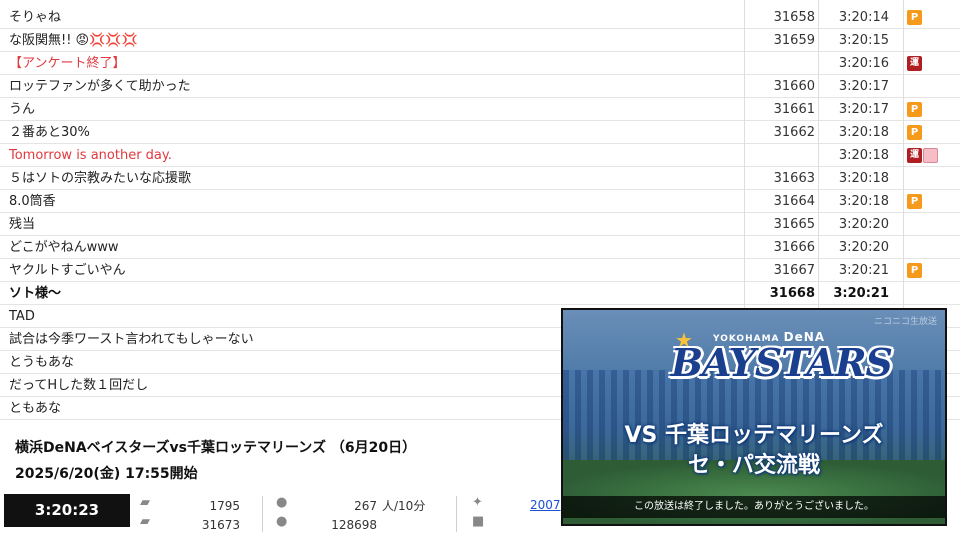  What do you see at coordinates (794, 86) in the screenshot?
I see `comment-number: 31660` at bounding box center [794, 86].